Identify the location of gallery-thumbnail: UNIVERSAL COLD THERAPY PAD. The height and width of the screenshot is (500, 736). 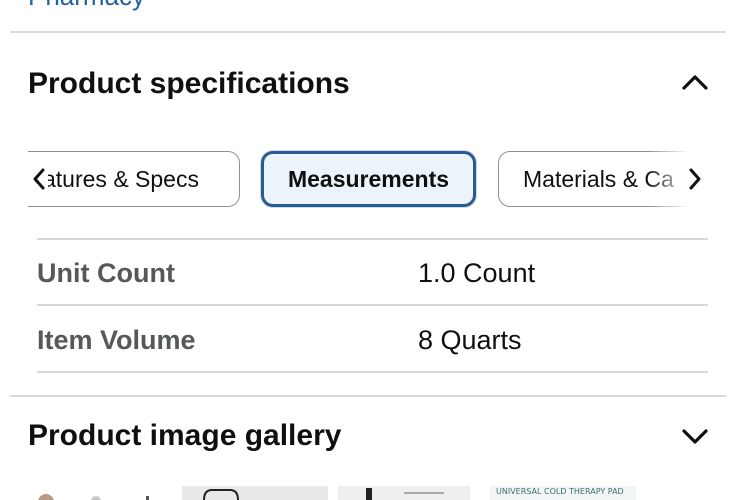
(563, 493).